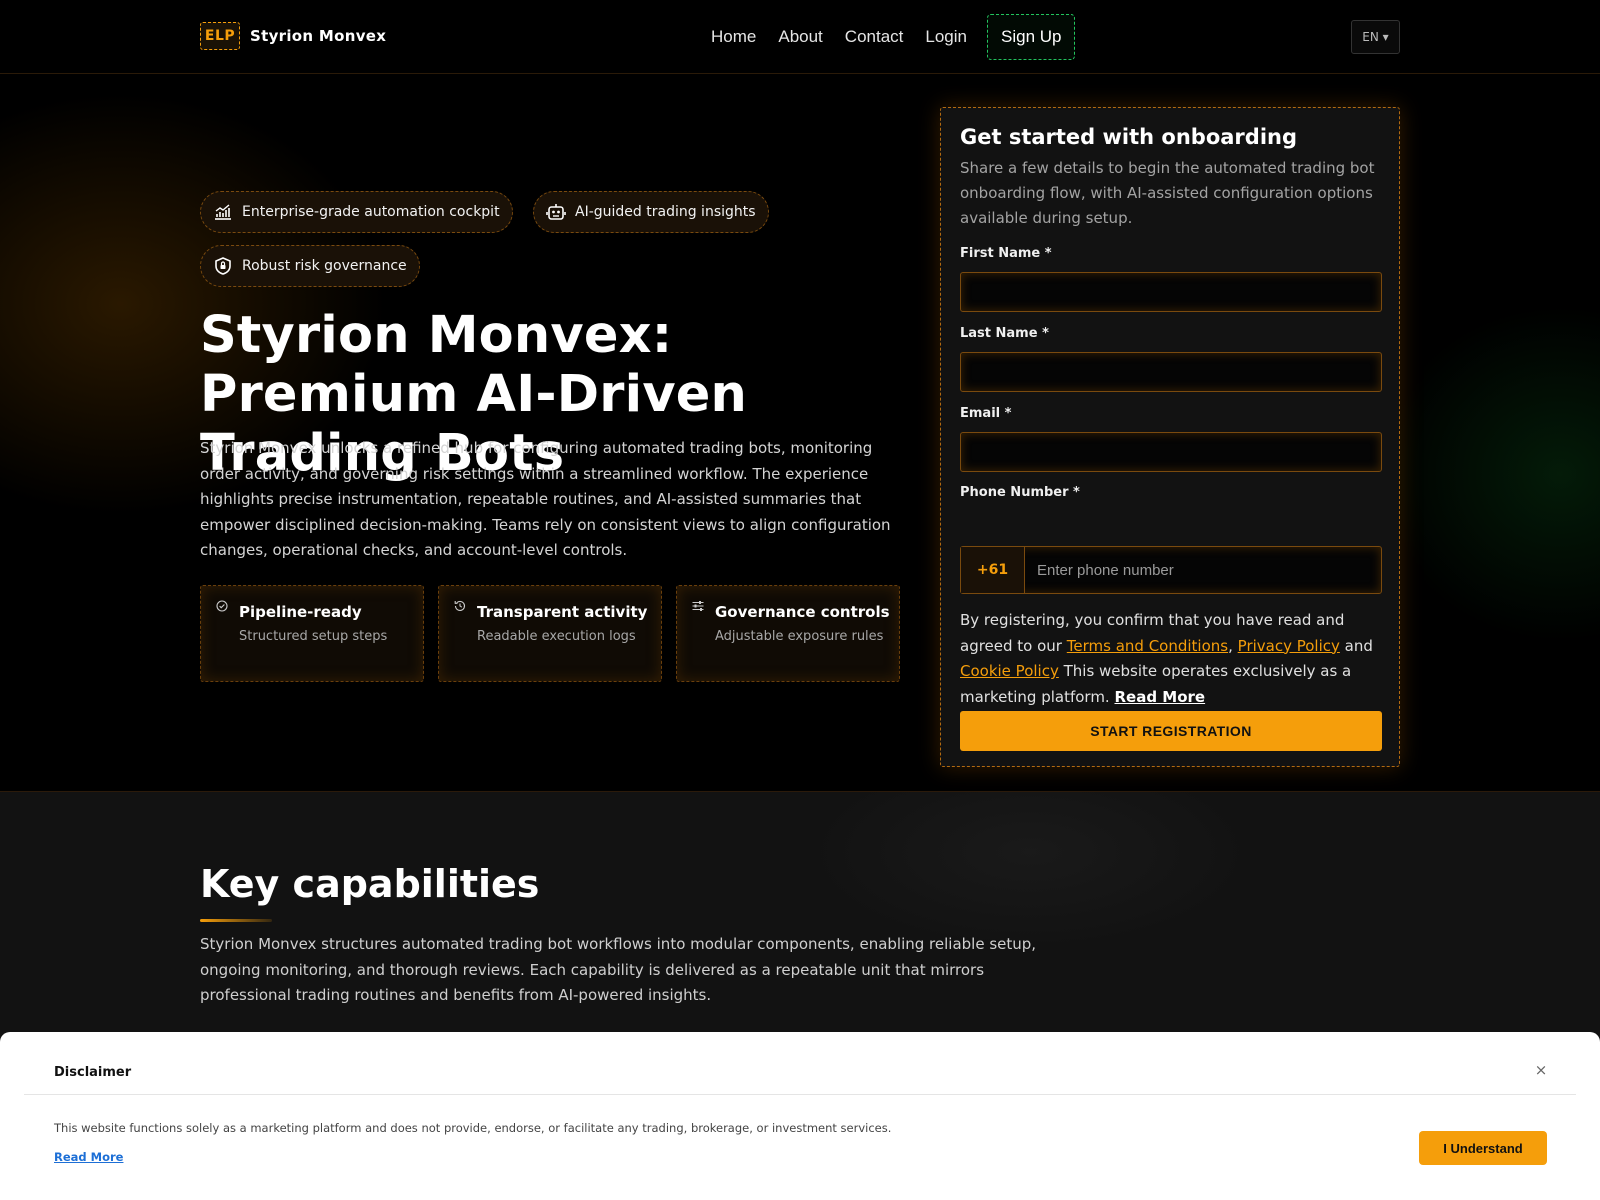  I want to click on phone-field, so click(1203, 570).